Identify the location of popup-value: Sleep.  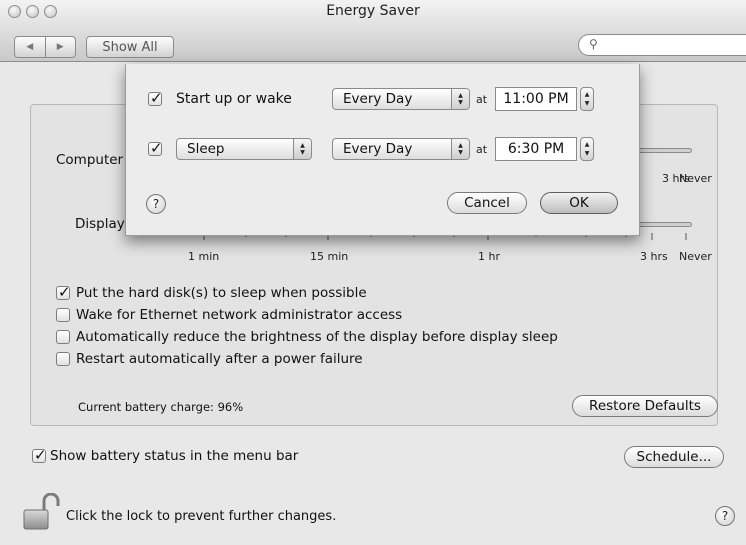
(206, 149).